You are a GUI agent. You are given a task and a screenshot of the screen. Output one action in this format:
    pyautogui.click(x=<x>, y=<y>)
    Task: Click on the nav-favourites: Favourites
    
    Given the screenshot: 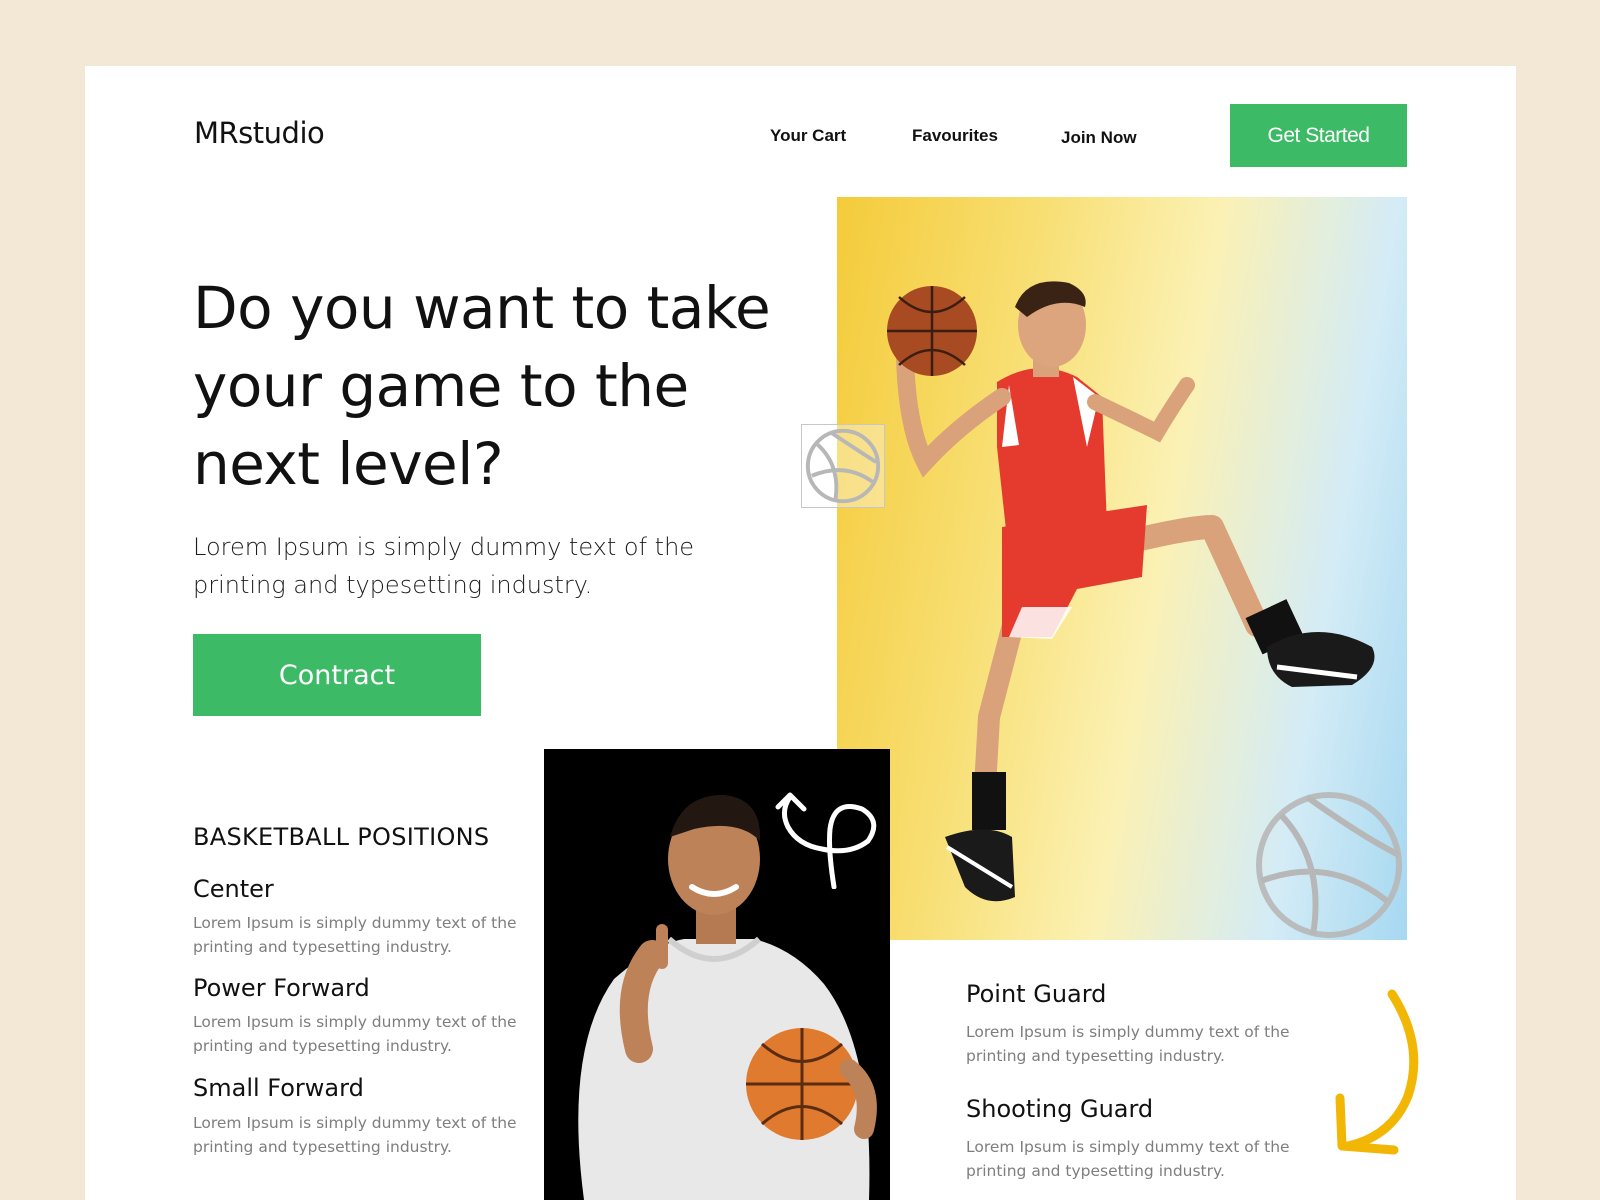 What is the action you would take?
    pyautogui.click(x=955, y=136)
    